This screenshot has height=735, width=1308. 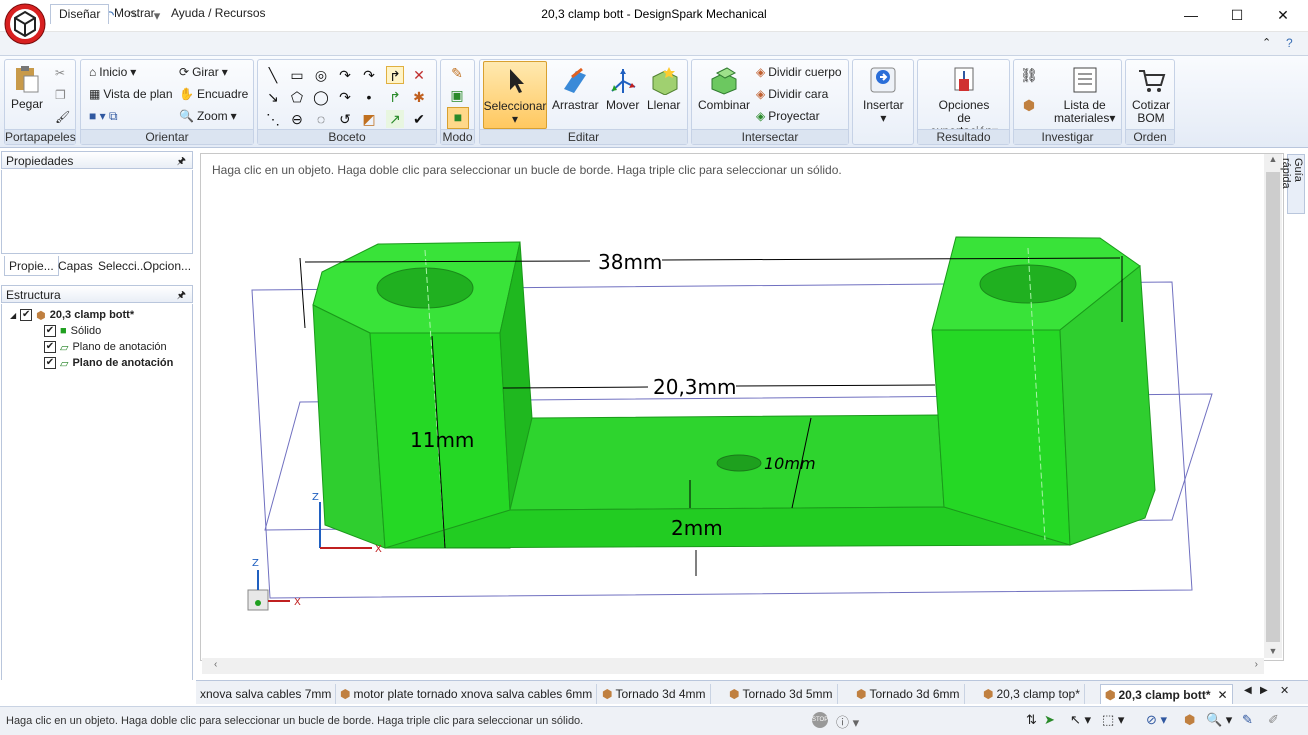 I want to click on scroll-thumb, so click(x=1273, y=407).